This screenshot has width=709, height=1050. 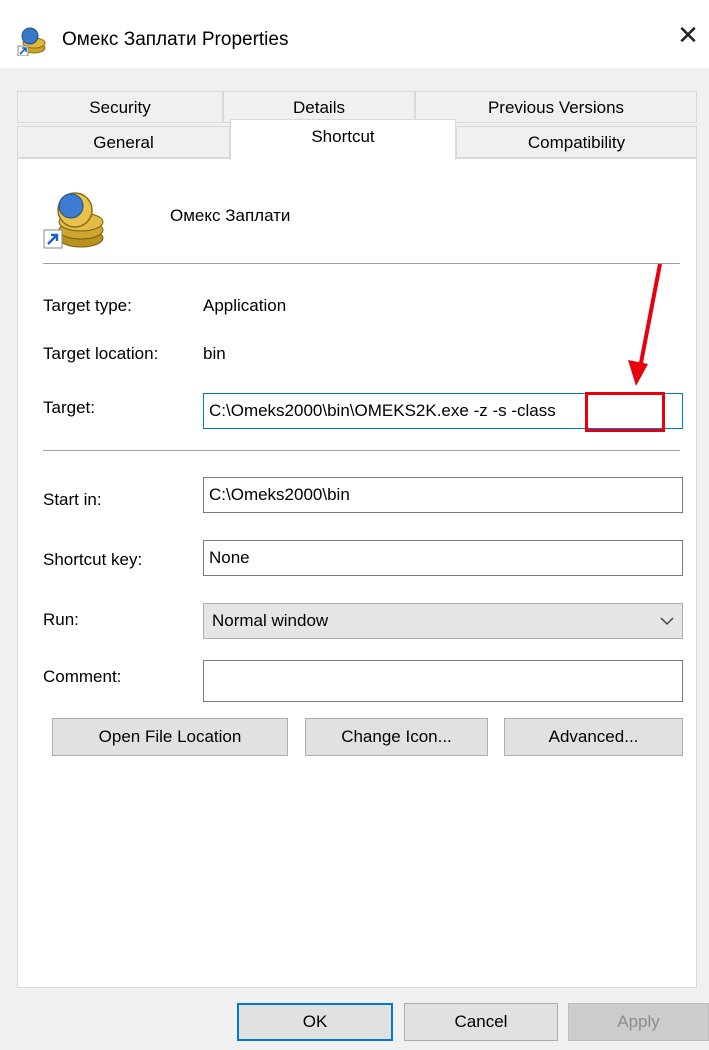 I want to click on annotation-arrow-icon, so click(x=645, y=324).